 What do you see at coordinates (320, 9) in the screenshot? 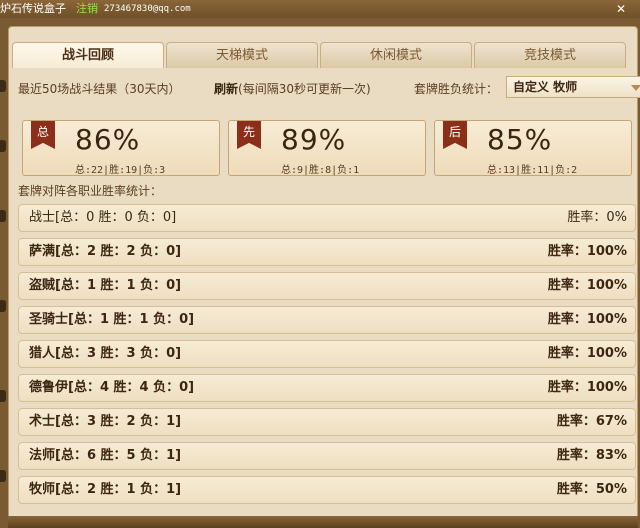
I see `title-bar: 炉石传说盒子 注销 273467830@qq.com ✕` at bounding box center [320, 9].